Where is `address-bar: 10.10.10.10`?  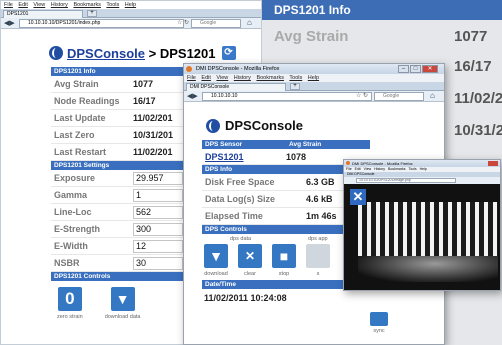 address-bar: 10.10.10.10 is located at coordinates (287, 96).